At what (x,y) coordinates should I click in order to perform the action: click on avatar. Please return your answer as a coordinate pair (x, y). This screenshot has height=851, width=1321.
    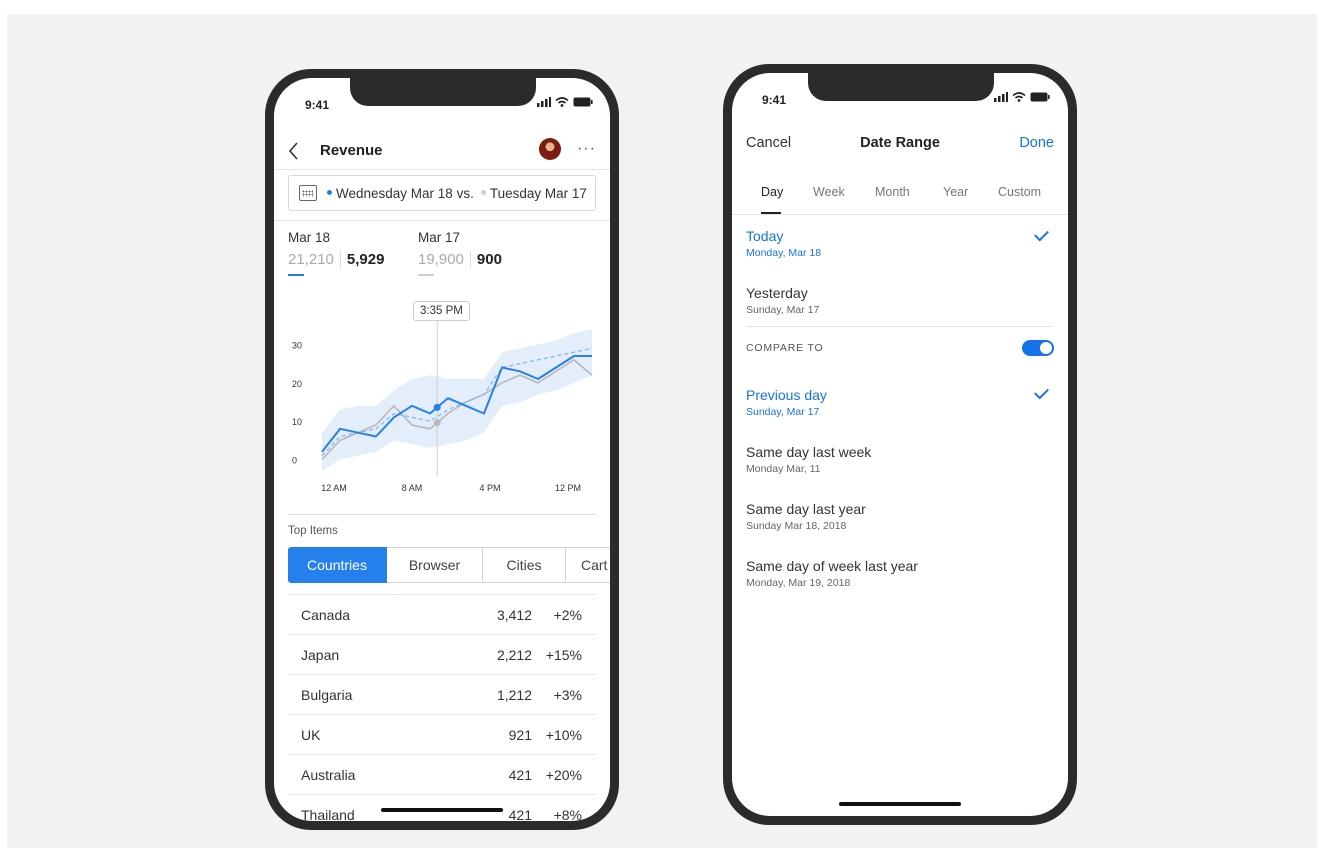
    Looking at the image, I should click on (550, 149).